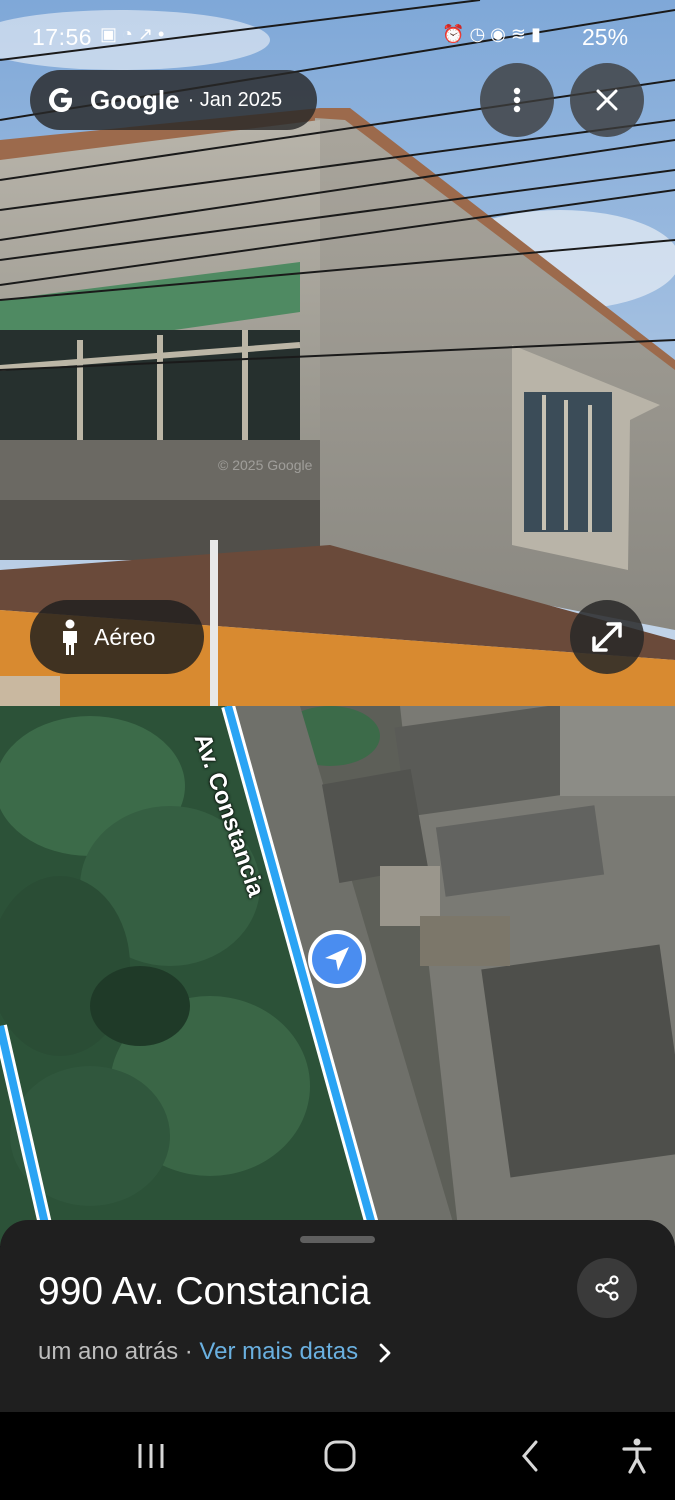 This screenshot has width=675, height=1500. Describe the element at coordinates (145, 34) in the screenshot. I see `trend-icon: ↗` at that location.